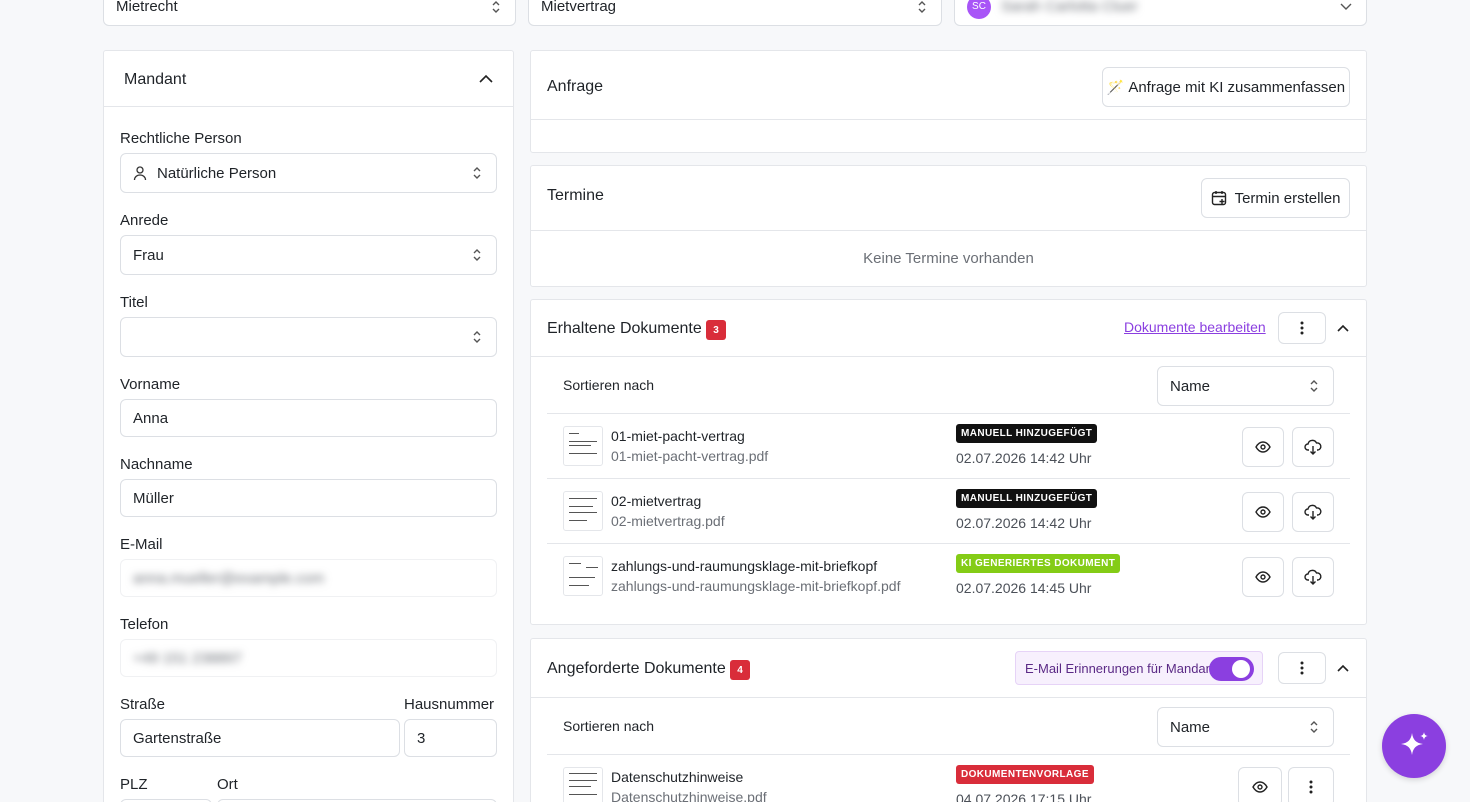  I want to click on document-file: Datenschutzhinweise.pdf, so click(689, 795).